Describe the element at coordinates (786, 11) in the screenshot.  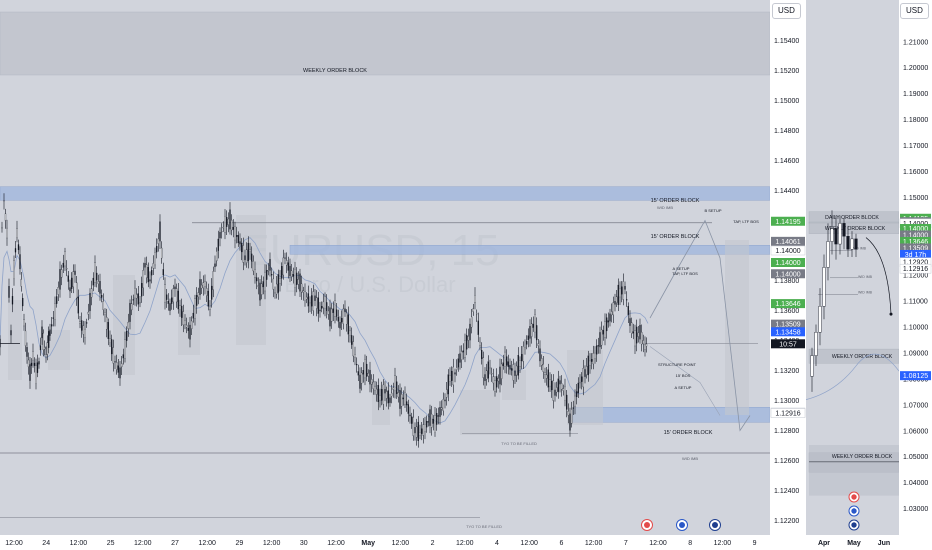
I see `currency-button: USD` at that location.